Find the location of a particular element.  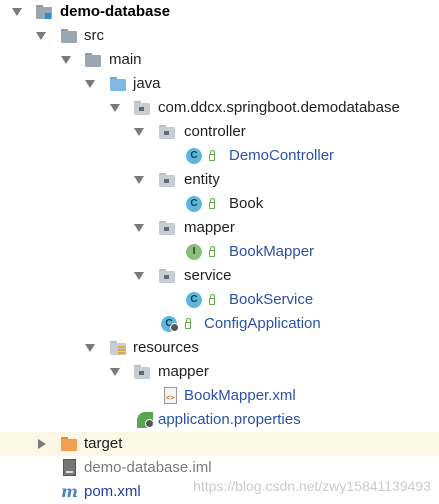

tree-node-java: java is located at coordinates (219, 84).